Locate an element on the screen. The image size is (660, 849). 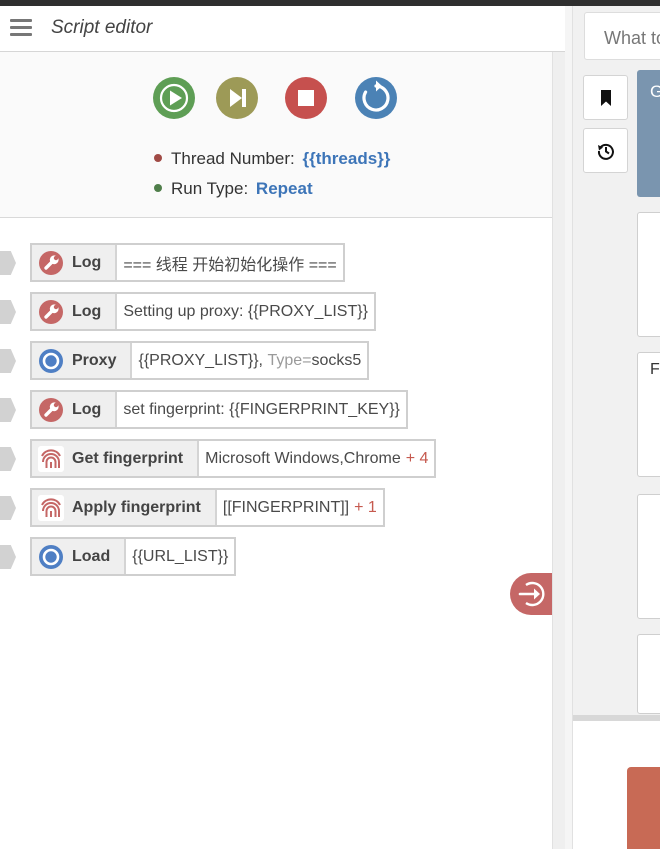
collapse-panel-button is located at coordinates (531, 594).